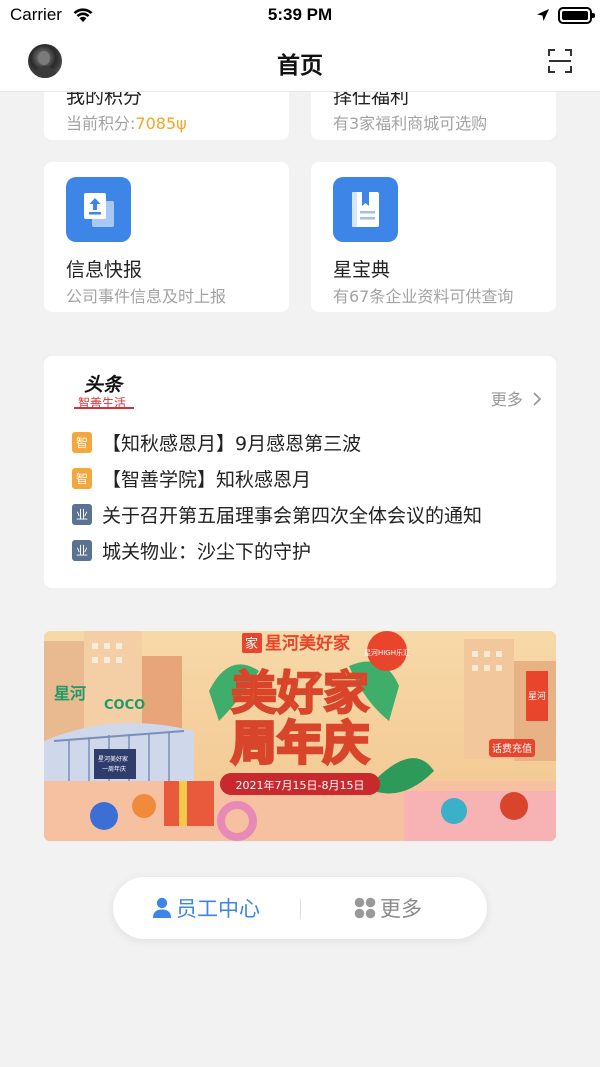 The height and width of the screenshot is (1067, 600). I want to click on grid-icon, so click(365, 908).